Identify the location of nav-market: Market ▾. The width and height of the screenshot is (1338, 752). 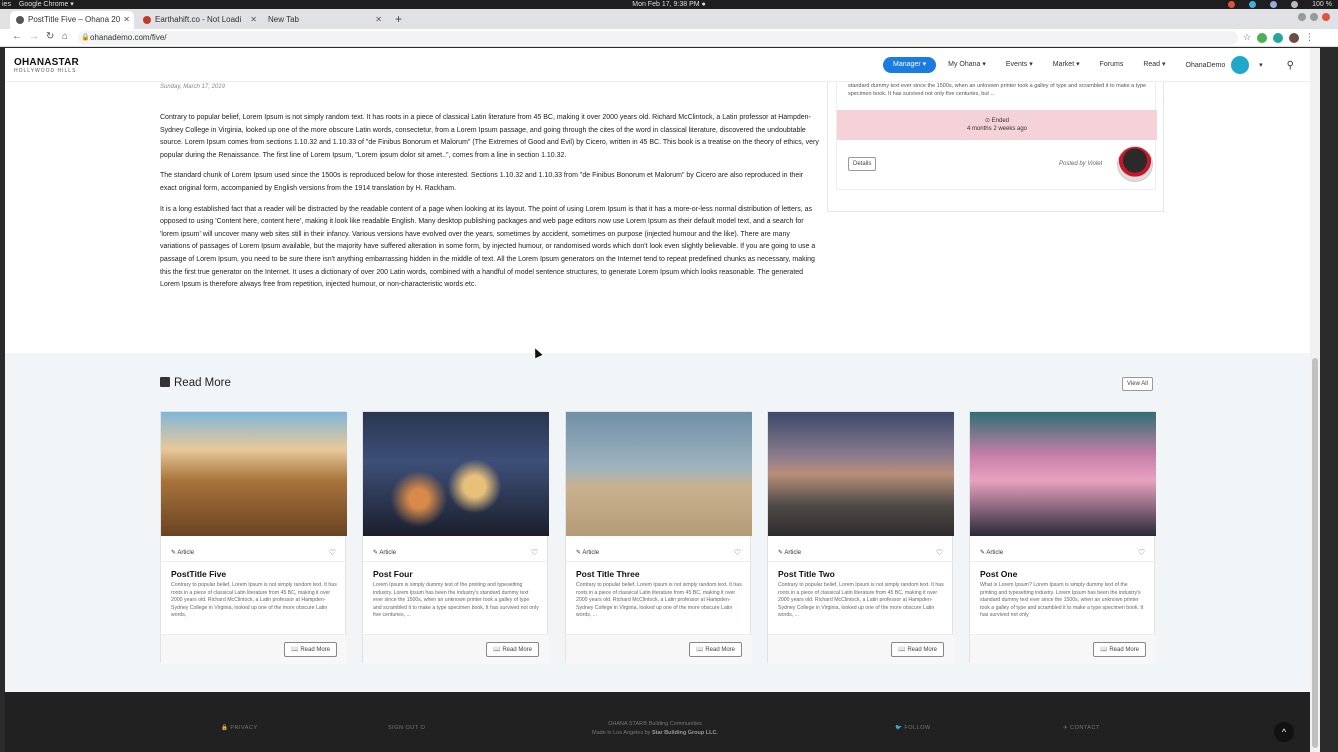
(1066, 65).